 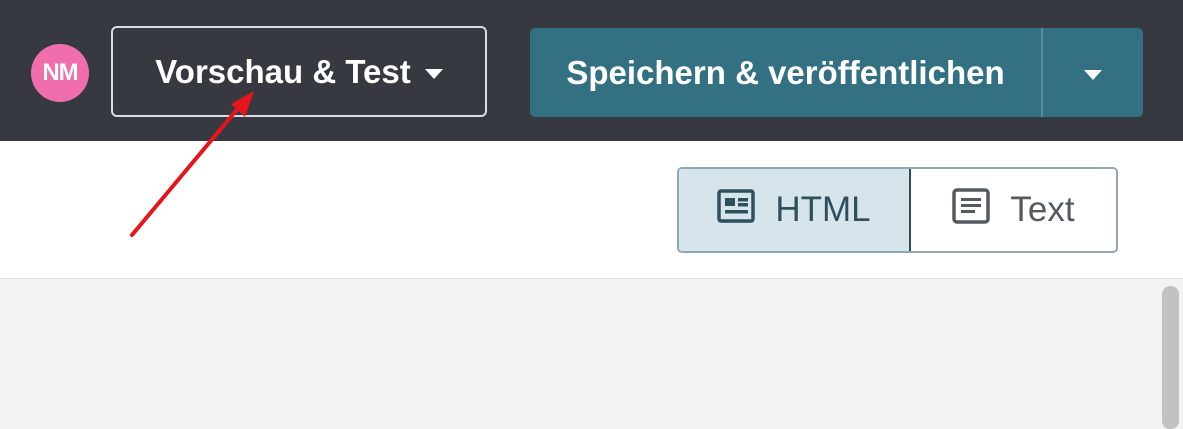 I want to click on preview-test-button: Vorschau & Test, so click(x=299, y=71).